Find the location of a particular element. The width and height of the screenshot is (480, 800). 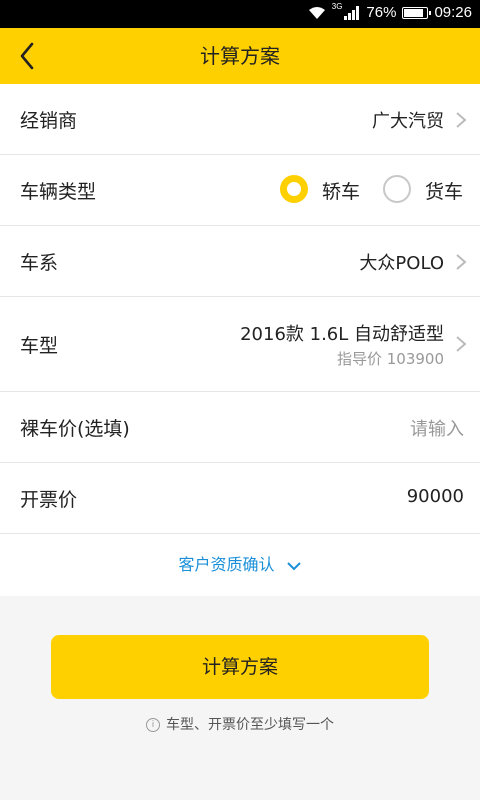

series-value: 大众POLO is located at coordinates (401, 263).